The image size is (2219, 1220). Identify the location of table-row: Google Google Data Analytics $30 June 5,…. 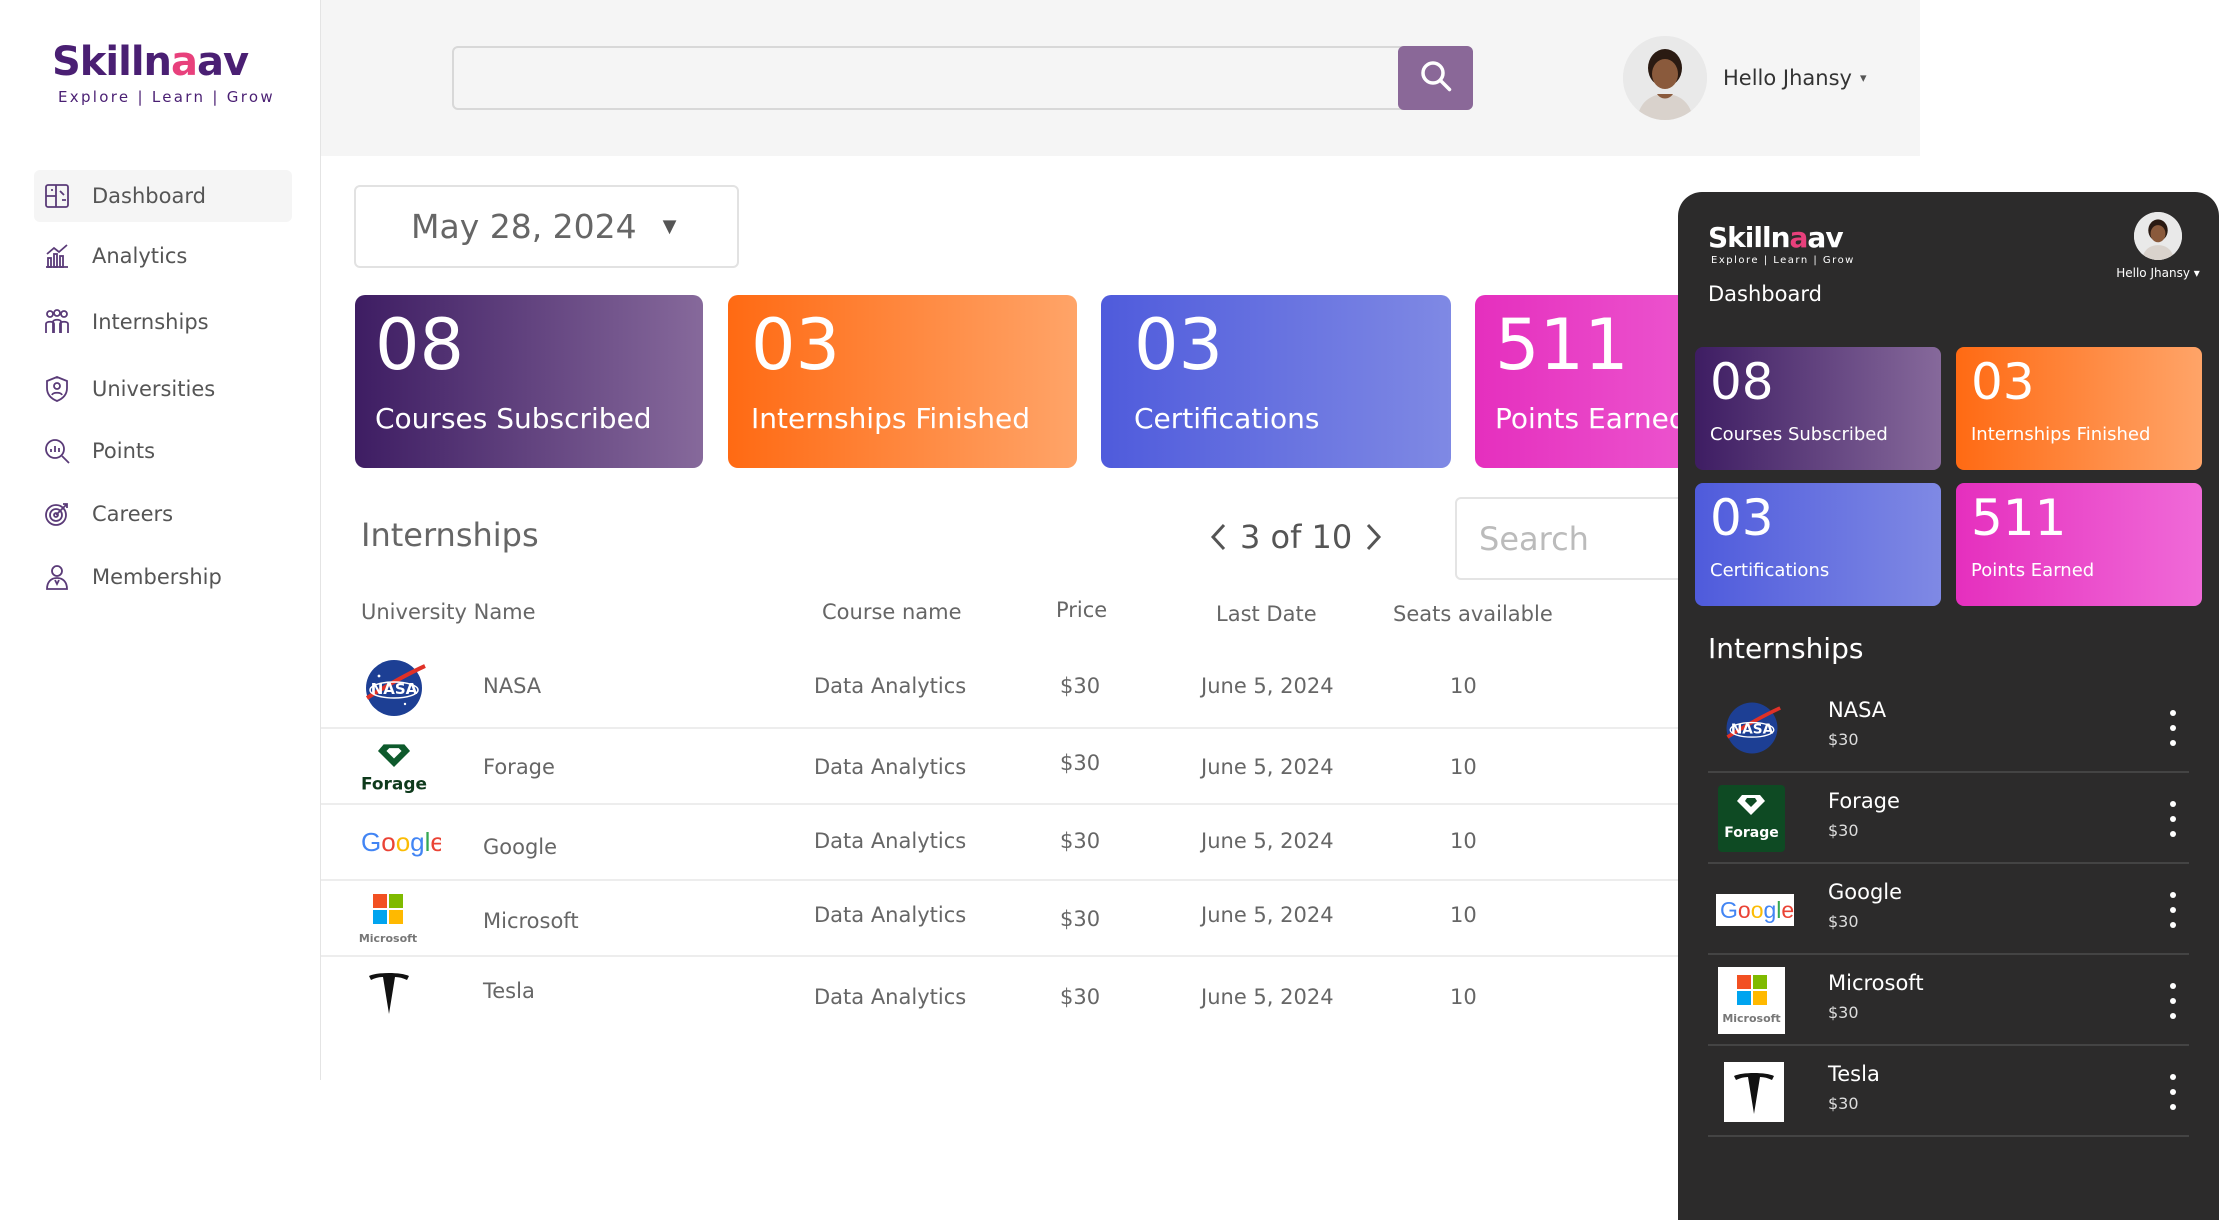
(1003, 843).